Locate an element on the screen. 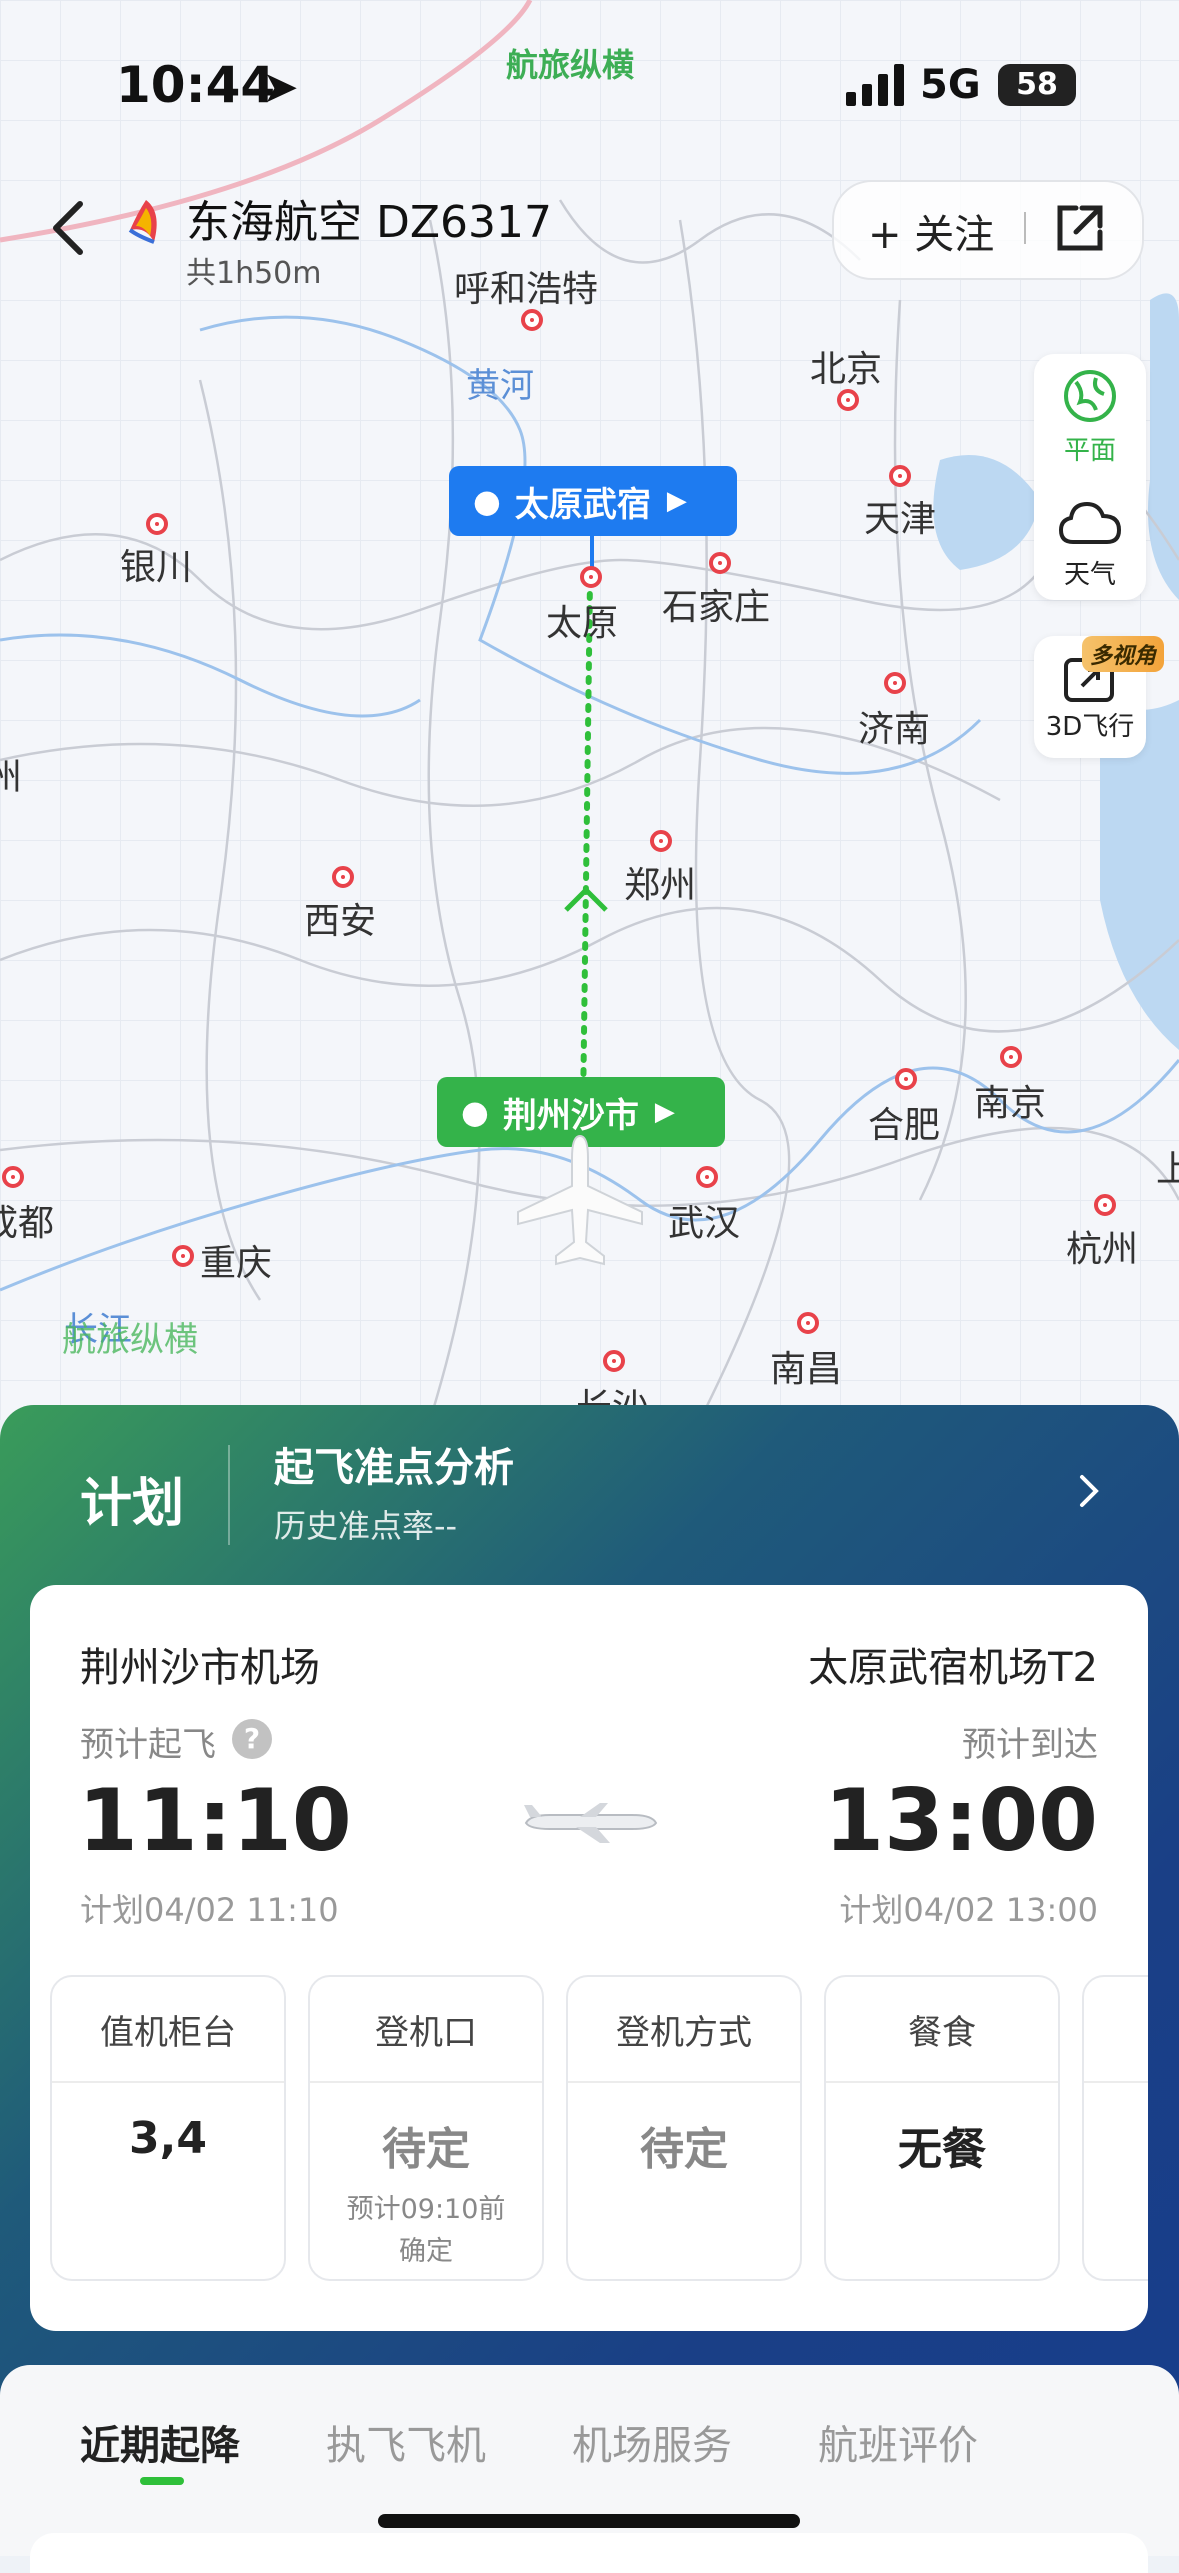 The height and width of the screenshot is (2573, 1179). signal-icon is located at coordinates (876, 85).